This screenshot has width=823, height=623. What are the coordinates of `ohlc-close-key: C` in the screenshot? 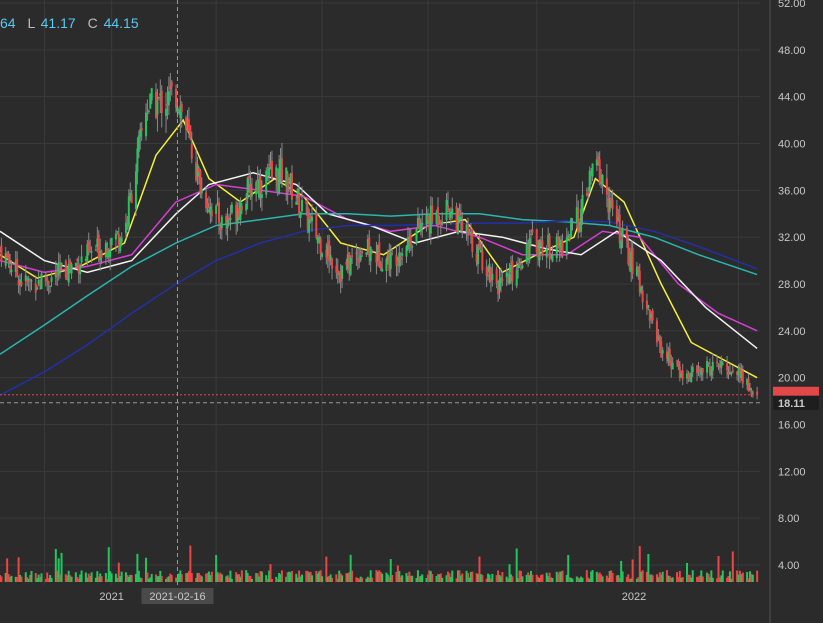 It's located at (93, 23).